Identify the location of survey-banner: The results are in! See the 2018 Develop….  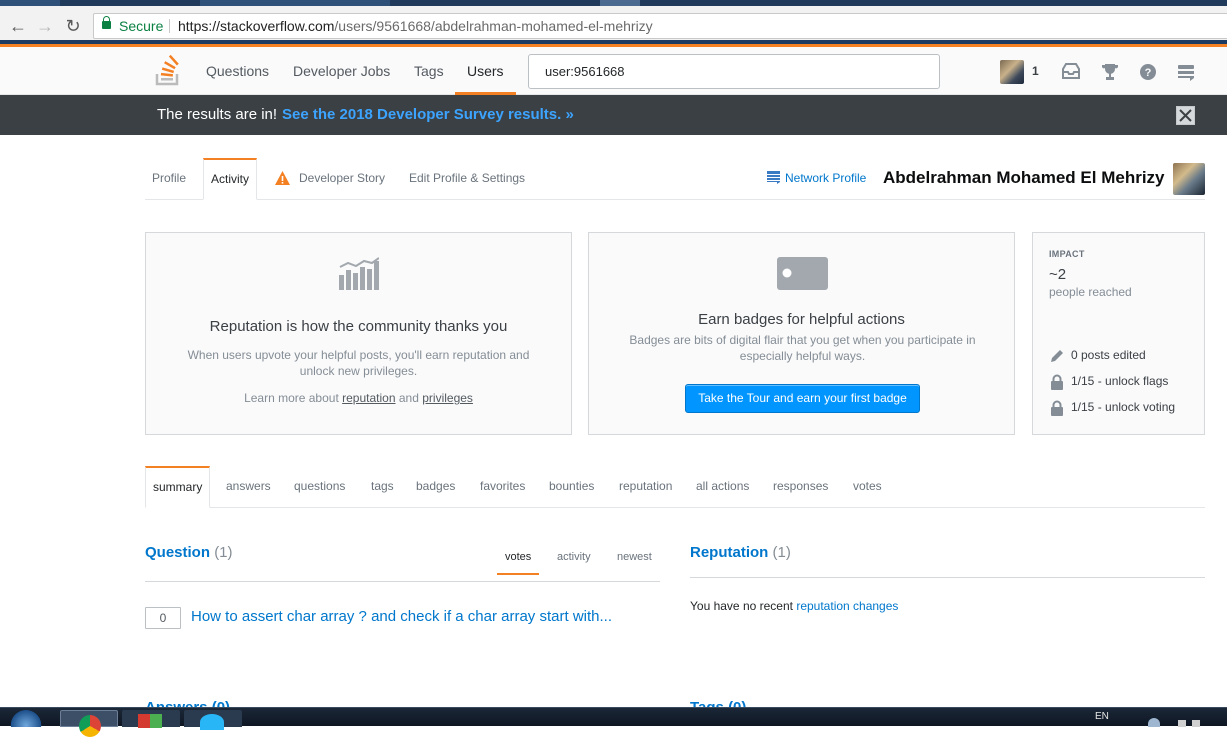
(613, 115).